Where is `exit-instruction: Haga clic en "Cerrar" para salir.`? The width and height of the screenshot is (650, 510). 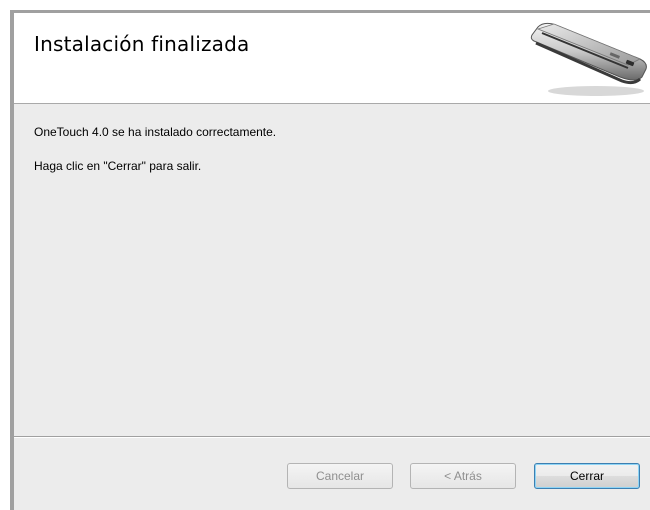 exit-instruction: Haga clic en "Cerrar" para salir. is located at coordinates (118, 166).